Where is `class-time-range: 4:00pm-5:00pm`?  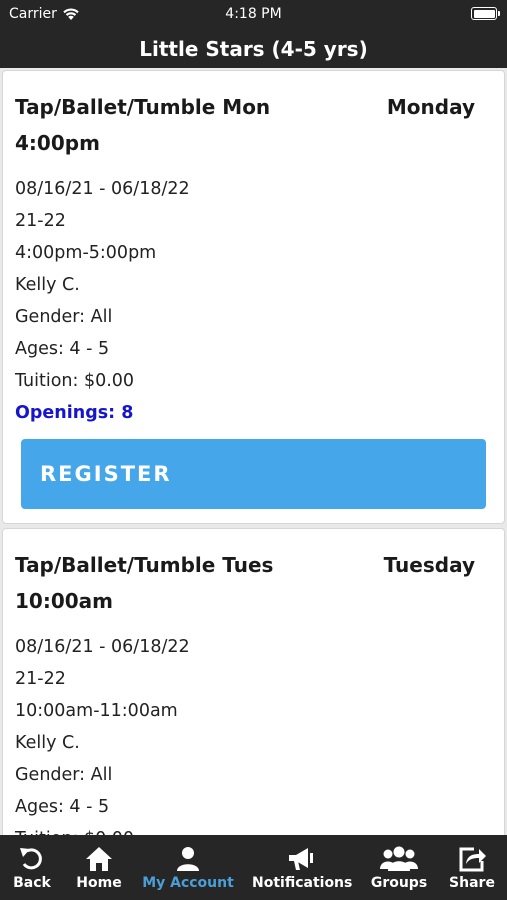
class-time-range: 4:00pm-5:00pm is located at coordinates (86, 253).